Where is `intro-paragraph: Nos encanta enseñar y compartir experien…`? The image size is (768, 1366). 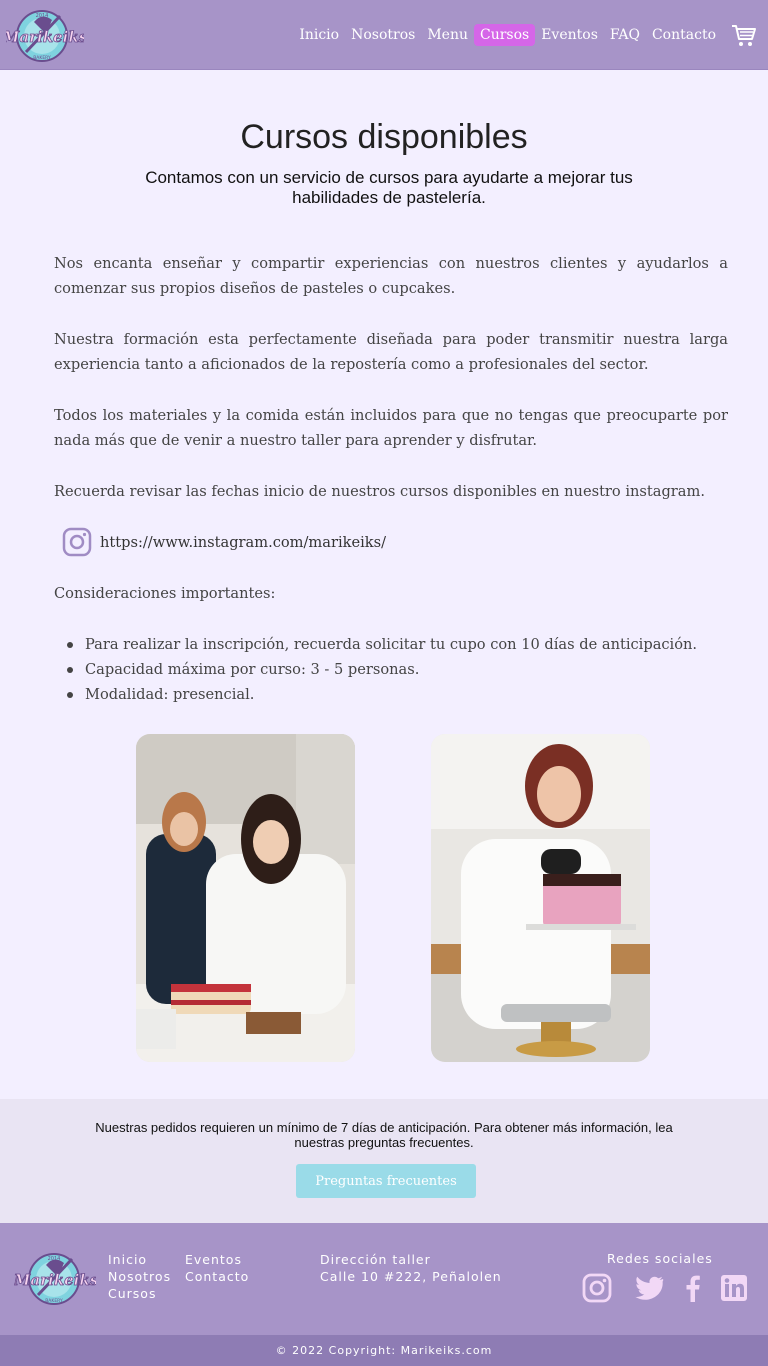
intro-paragraph: Nos encanta enseñar y compartir experien… is located at coordinates (391, 276).